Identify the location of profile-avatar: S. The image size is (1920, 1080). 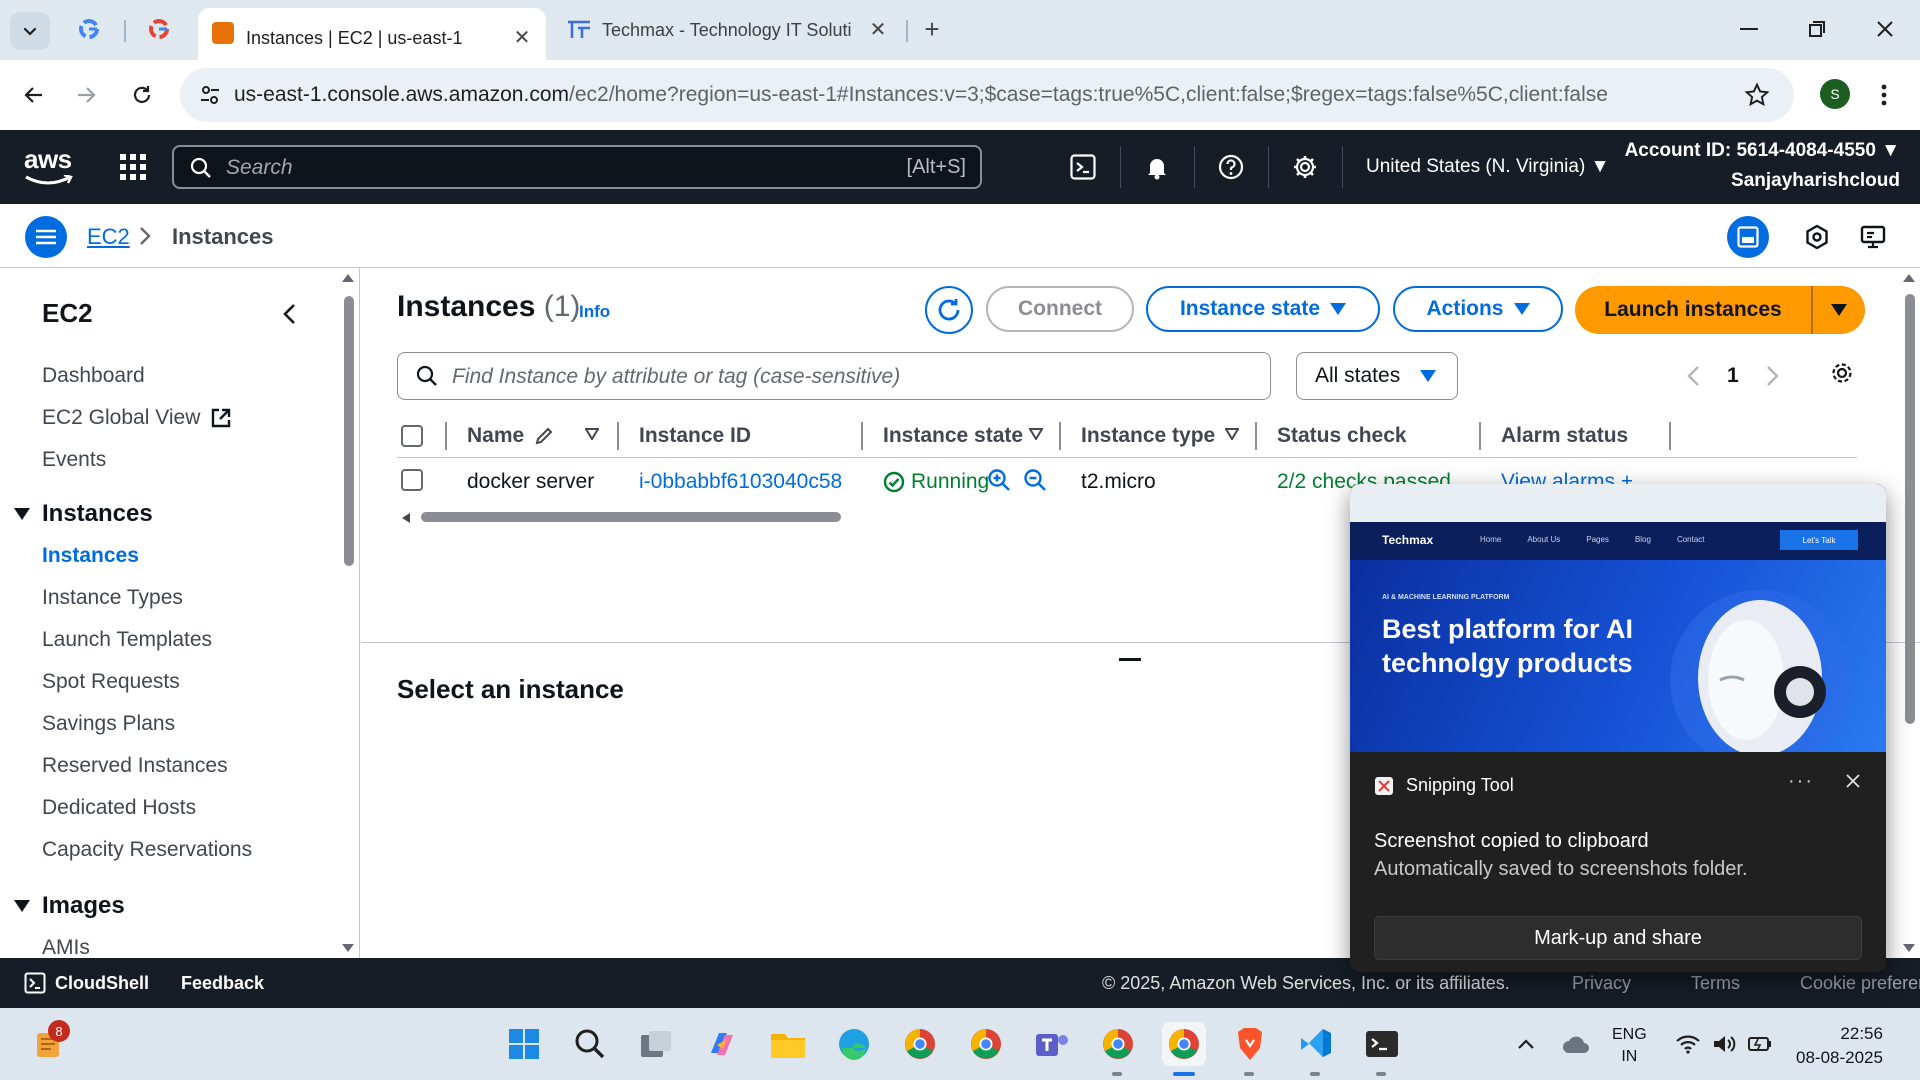
(1835, 94).